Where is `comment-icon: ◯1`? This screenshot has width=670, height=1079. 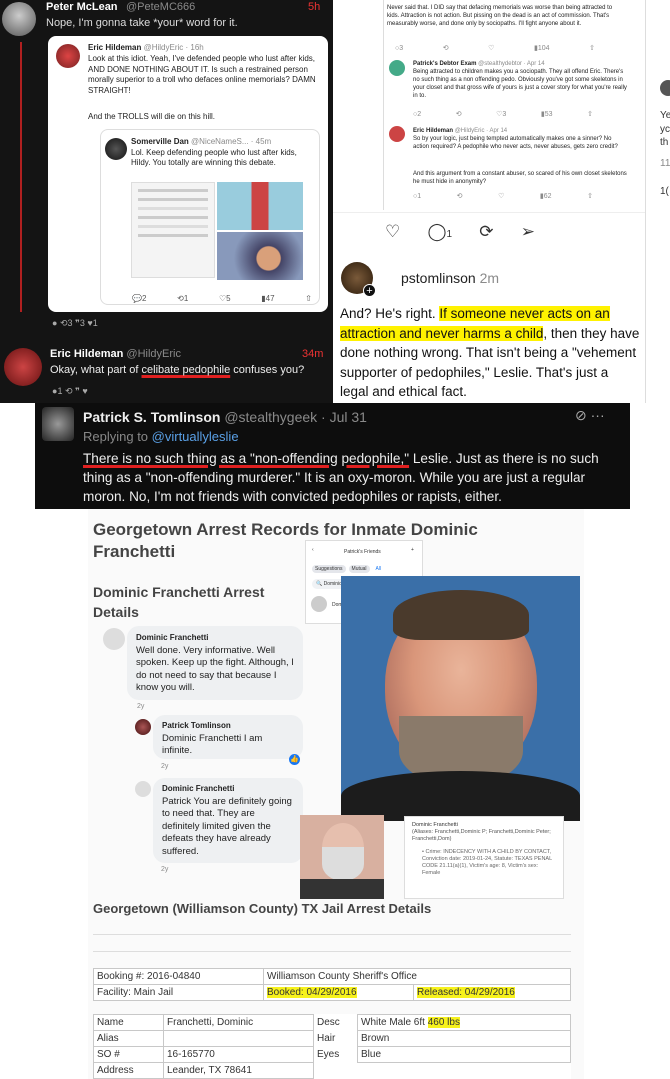 comment-icon: ◯1 is located at coordinates (439, 232).